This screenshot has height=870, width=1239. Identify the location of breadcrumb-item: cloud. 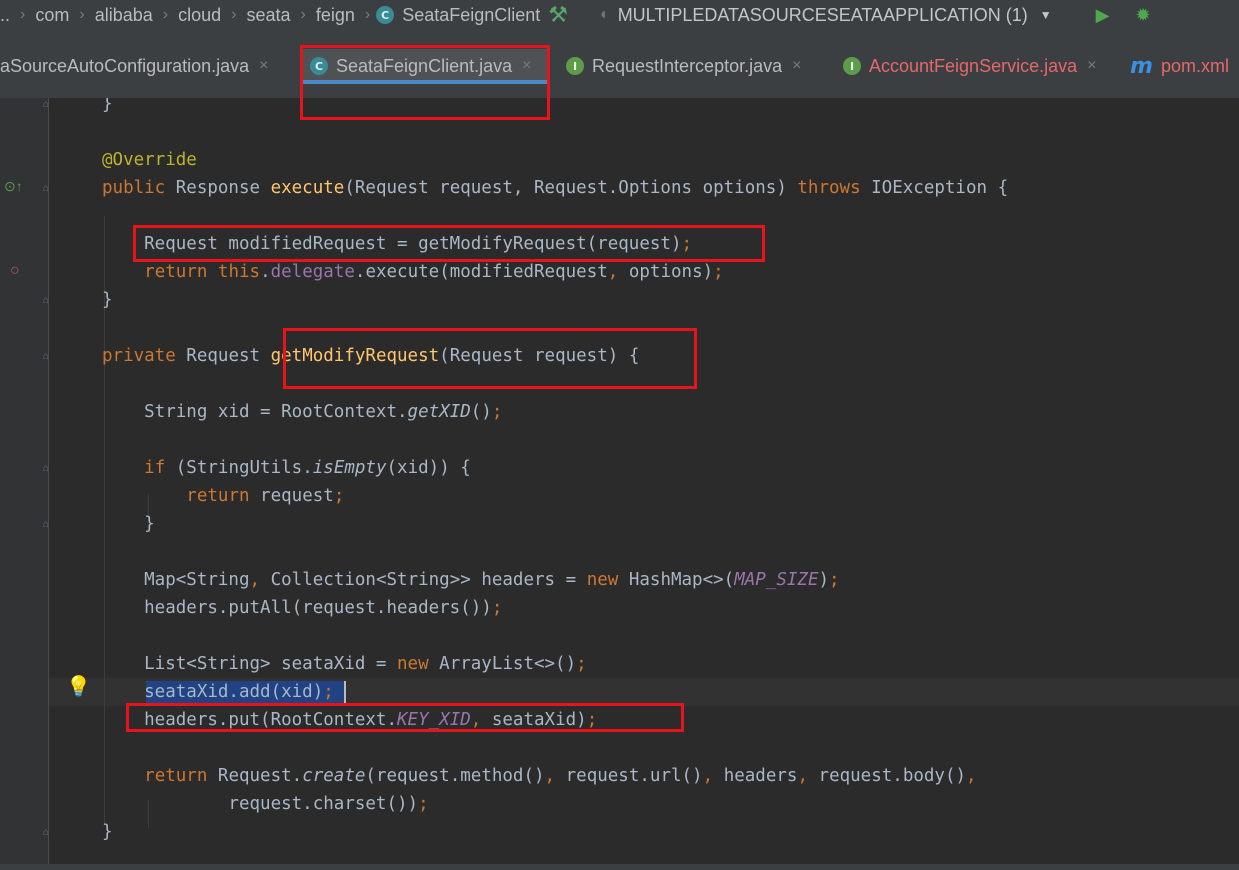
(199, 15).